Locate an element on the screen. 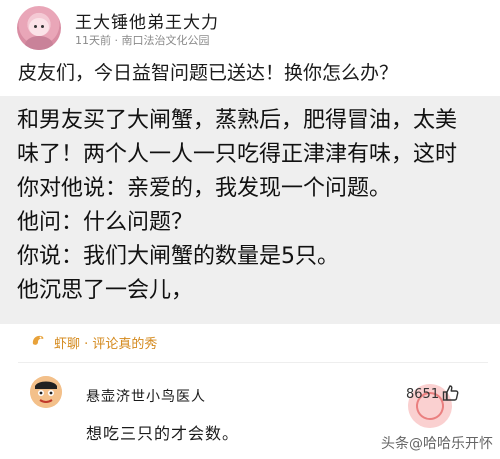 Image resolution: width=500 pixels, height=459 pixels. quote-line: 你说：我们大闸蟹的数量是5只。 is located at coordinates (178, 256).